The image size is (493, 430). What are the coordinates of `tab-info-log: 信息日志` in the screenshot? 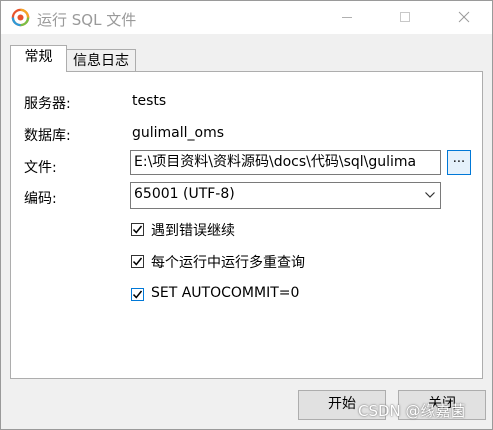 It's located at (101, 60).